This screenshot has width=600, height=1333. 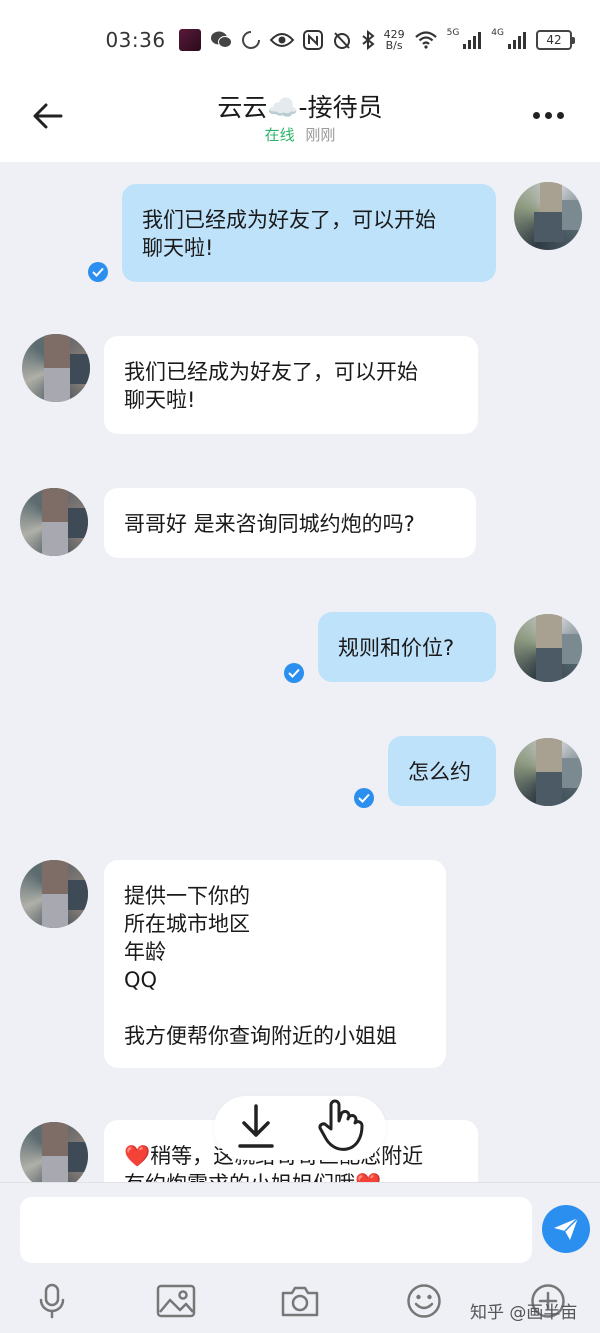 What do you see at coordinates (189, 40) in the screenshot?
I see `app-notification-icon` at bounding box center [189, 40].